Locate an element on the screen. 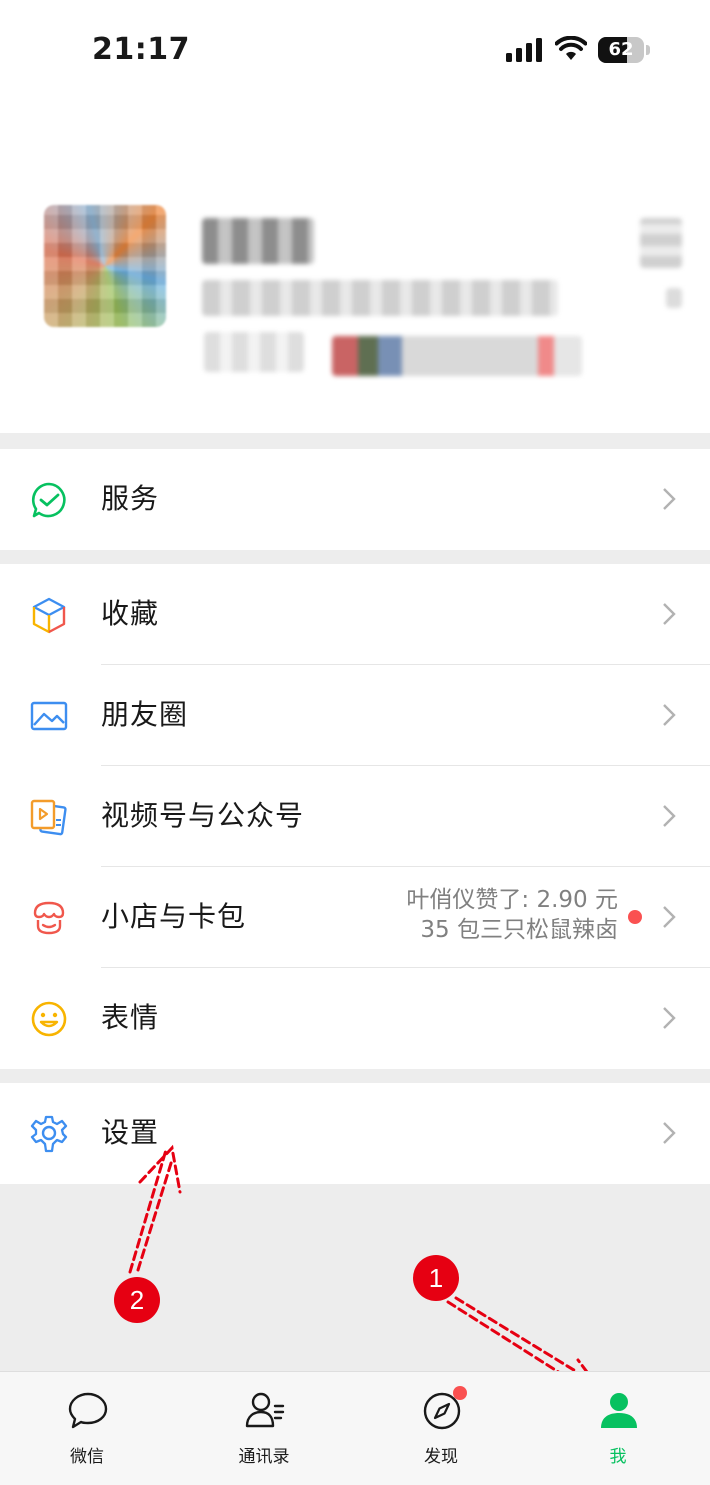  menu-label-shop: 小店与卡包 is located at coordinates (174, 916).